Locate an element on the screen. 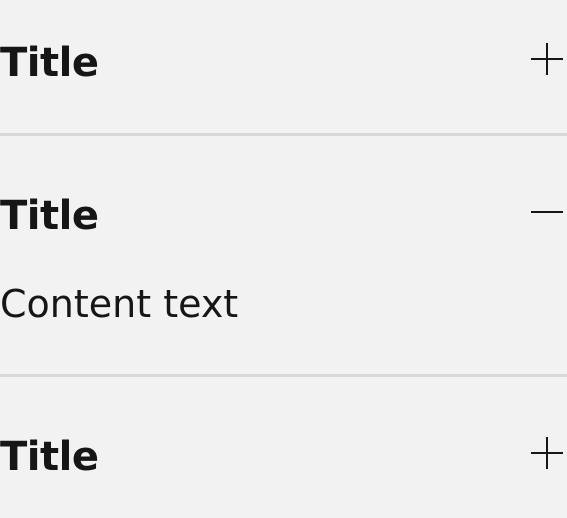 This screenshot has width=567, height=518. accordion-item-1-header: Title is located at coordinates (283, 60).